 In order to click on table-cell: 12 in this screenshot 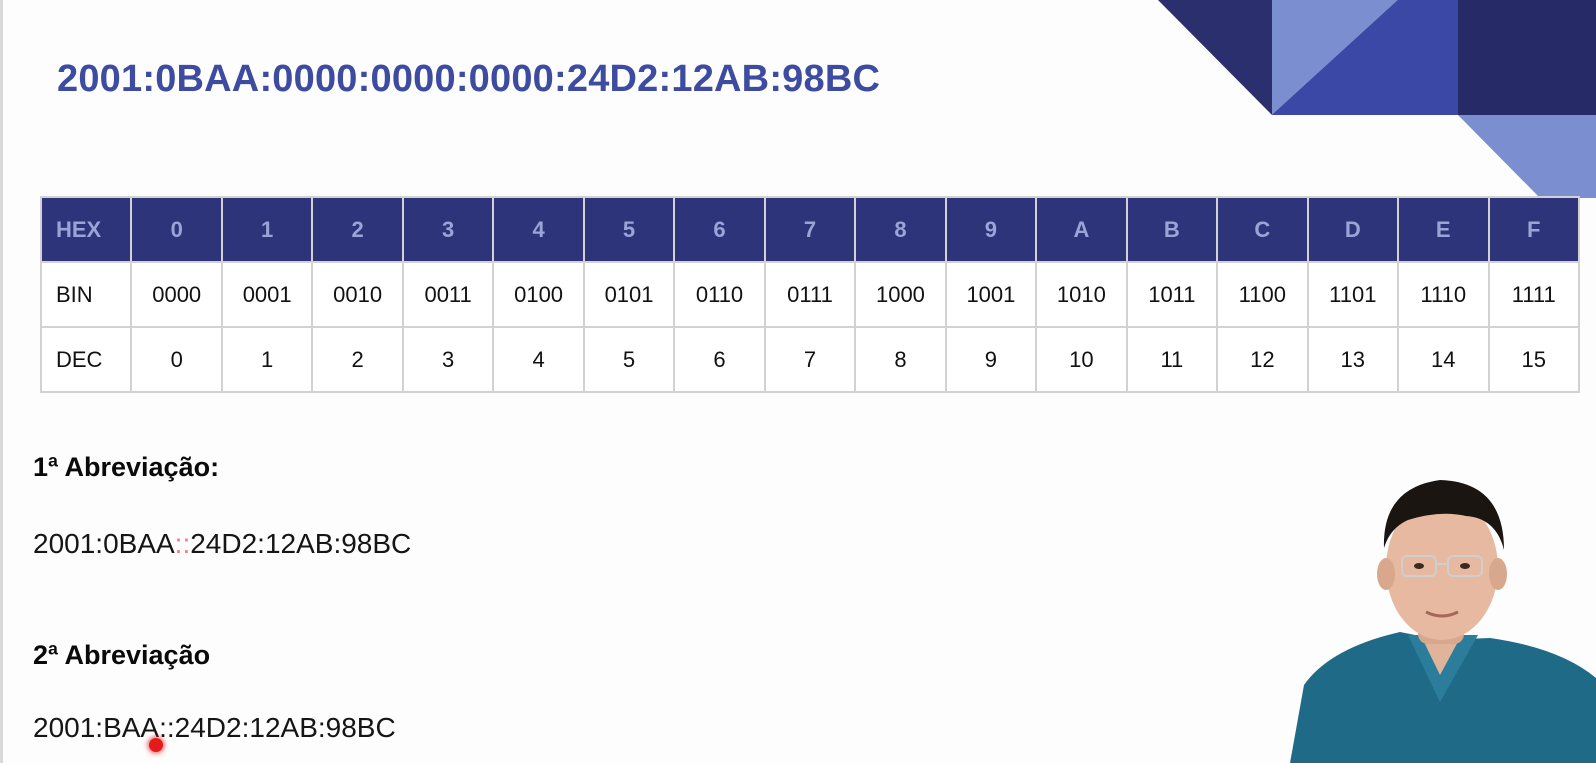, I will do `click(1262, 359)`.